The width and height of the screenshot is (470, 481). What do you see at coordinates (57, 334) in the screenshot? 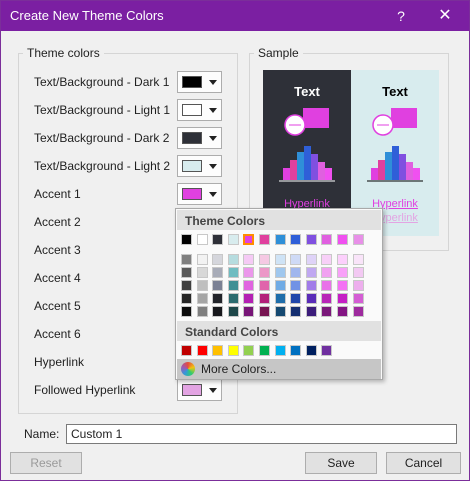
I see `theme-color-label: Accent 6` at bounding box center [57, 334].